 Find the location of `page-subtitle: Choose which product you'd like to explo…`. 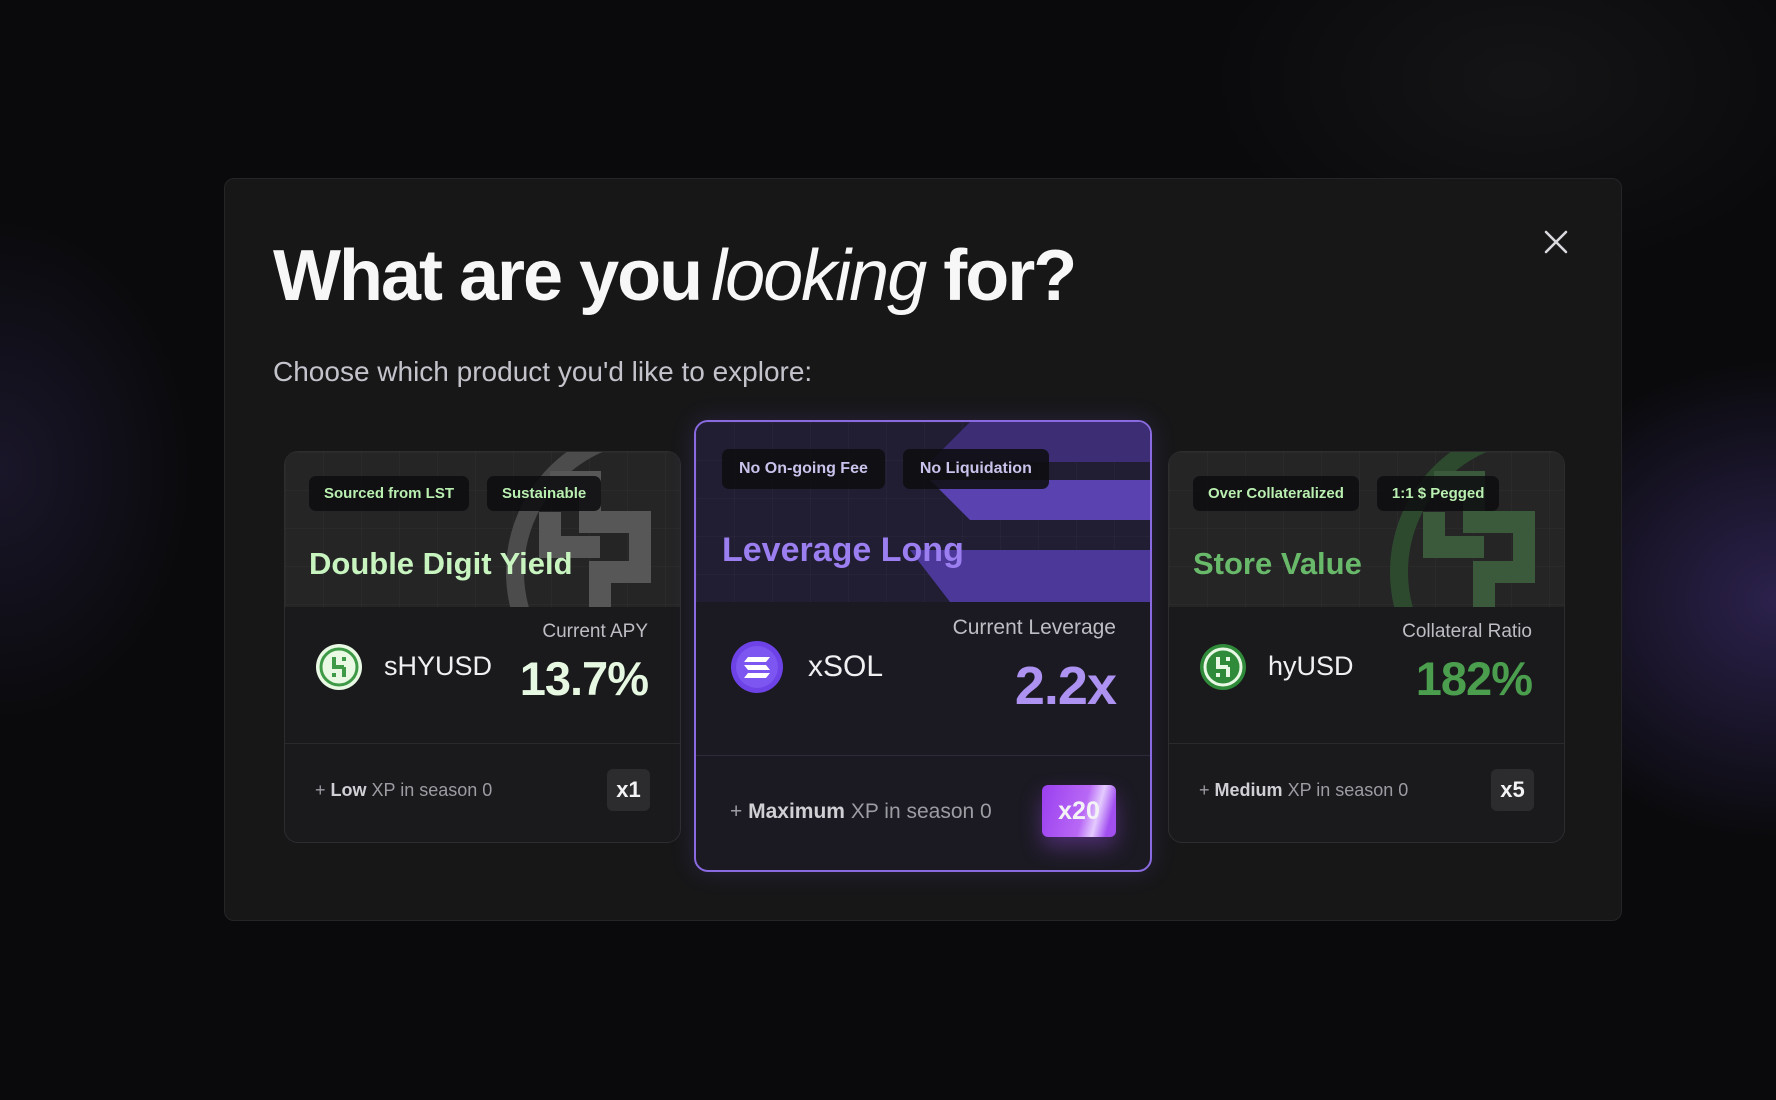

page-subtitle: Choose which product you'd like to explo… is located at coordinates (543, 371).